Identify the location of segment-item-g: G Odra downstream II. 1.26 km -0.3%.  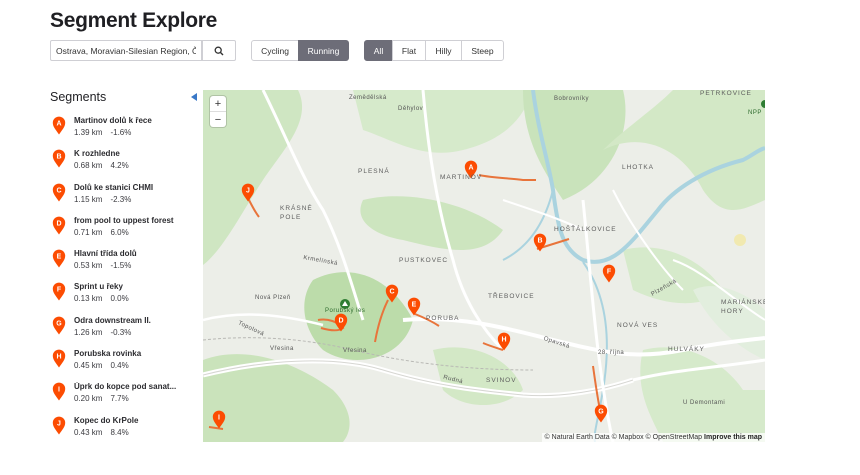
(122, 332).